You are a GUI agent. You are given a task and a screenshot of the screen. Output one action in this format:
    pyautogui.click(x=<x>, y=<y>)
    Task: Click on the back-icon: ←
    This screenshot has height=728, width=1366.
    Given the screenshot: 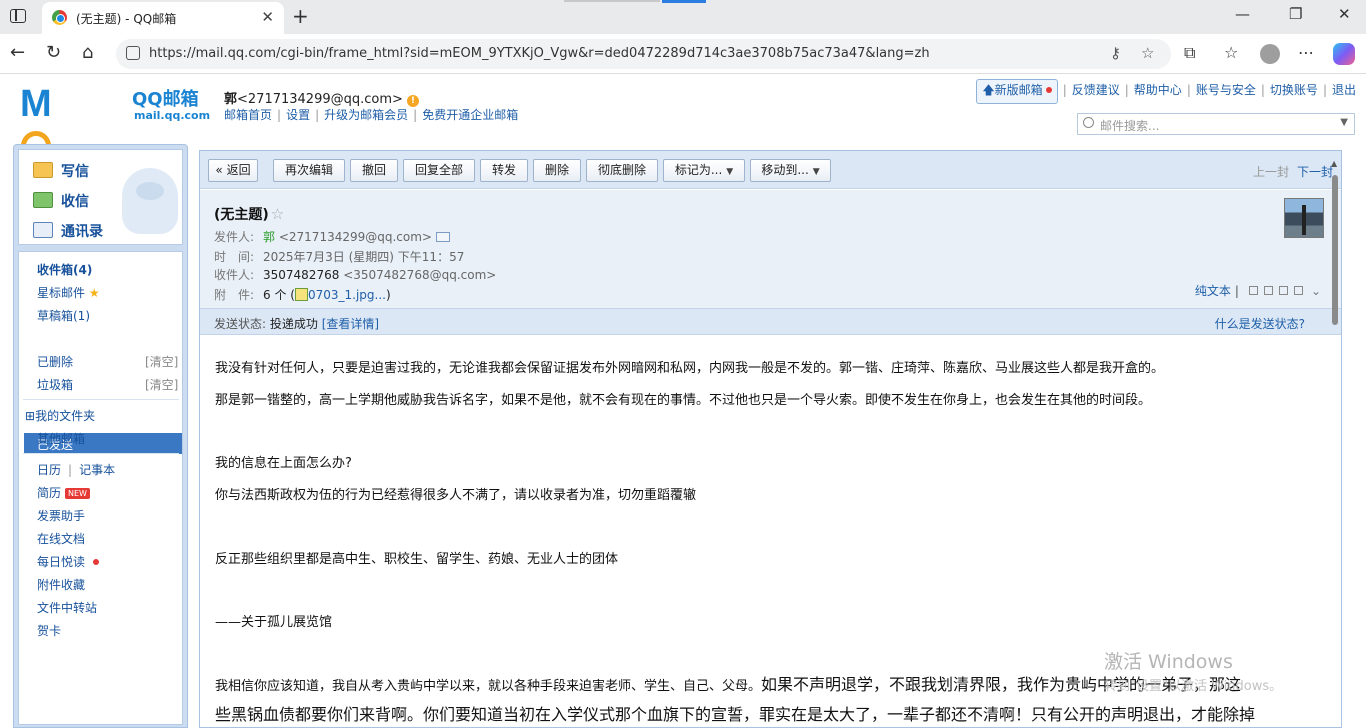 What is the action you would take?
    pyautogui.click(x=17, y=52)
    